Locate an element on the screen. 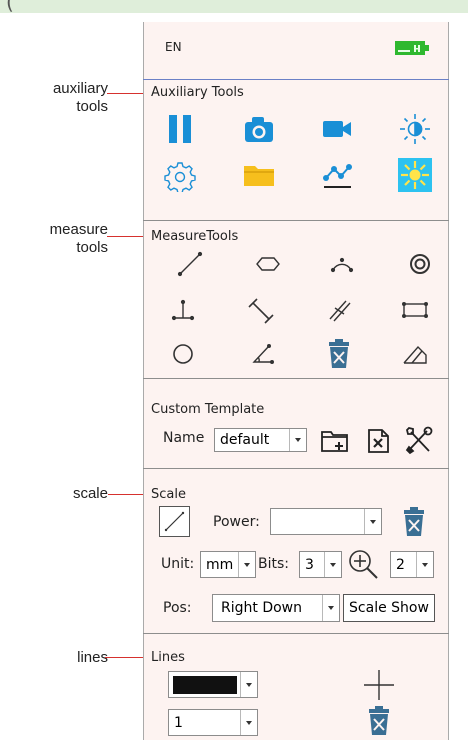 This screenshot has height=740, width=468. unit-select: mm is located at coordinates (228, 564).